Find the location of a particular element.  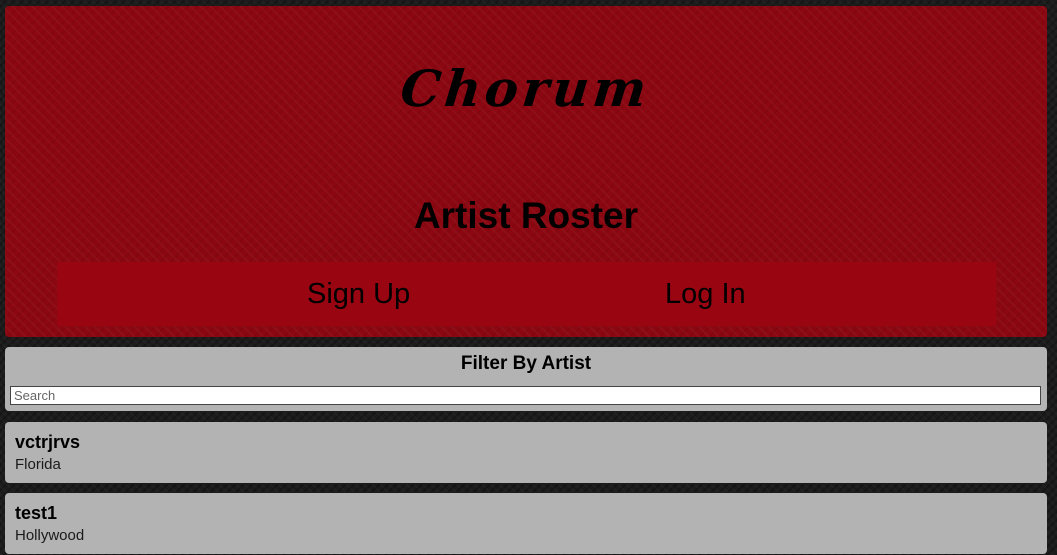

logo: Chorum is located at coordinates (526, 88).